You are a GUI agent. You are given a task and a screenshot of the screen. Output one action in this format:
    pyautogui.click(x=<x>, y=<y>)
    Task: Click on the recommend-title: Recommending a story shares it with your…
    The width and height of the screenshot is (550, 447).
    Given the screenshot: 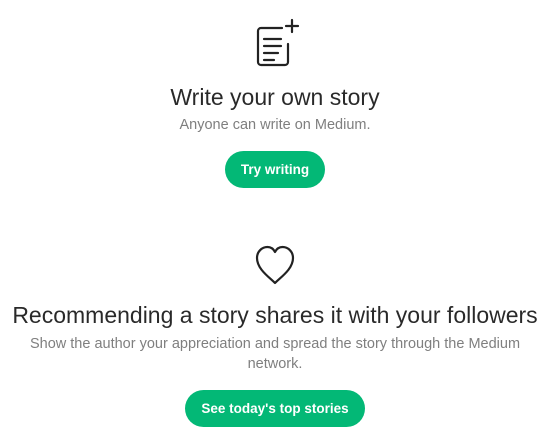 What is the action you would take?
    pyautogui.click(x=275, y=315)
    